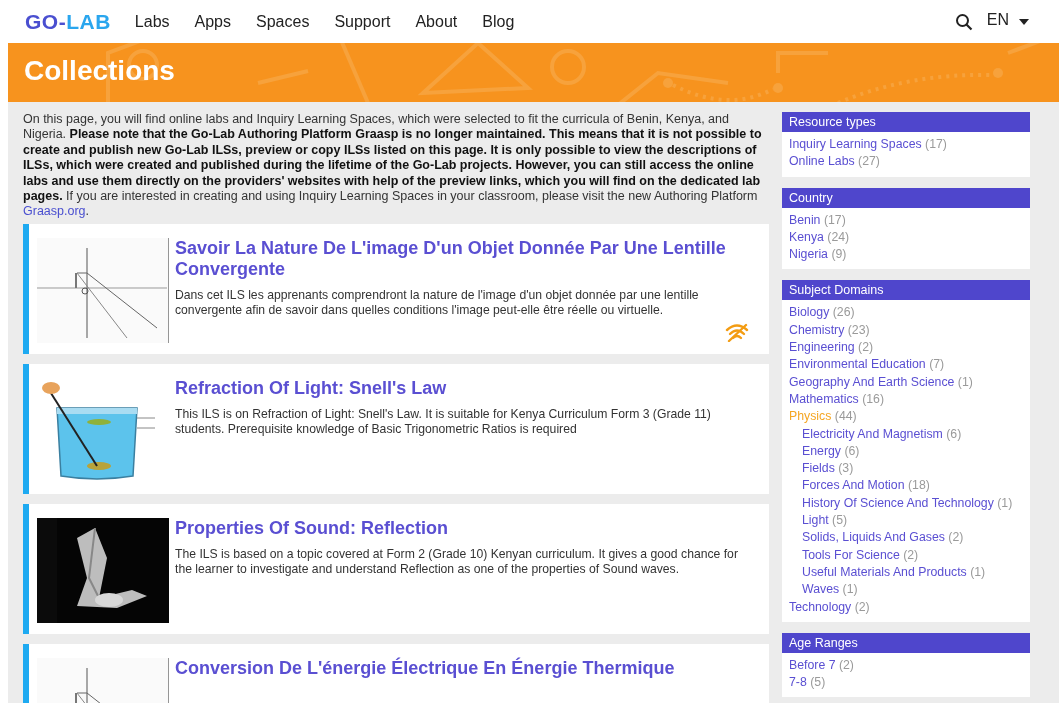 The width and height of the screenshot is (1059, 703). Describe the element at coordinates (825, 520) in the screenshot. I see `filter-link: Light (5)` at that location.